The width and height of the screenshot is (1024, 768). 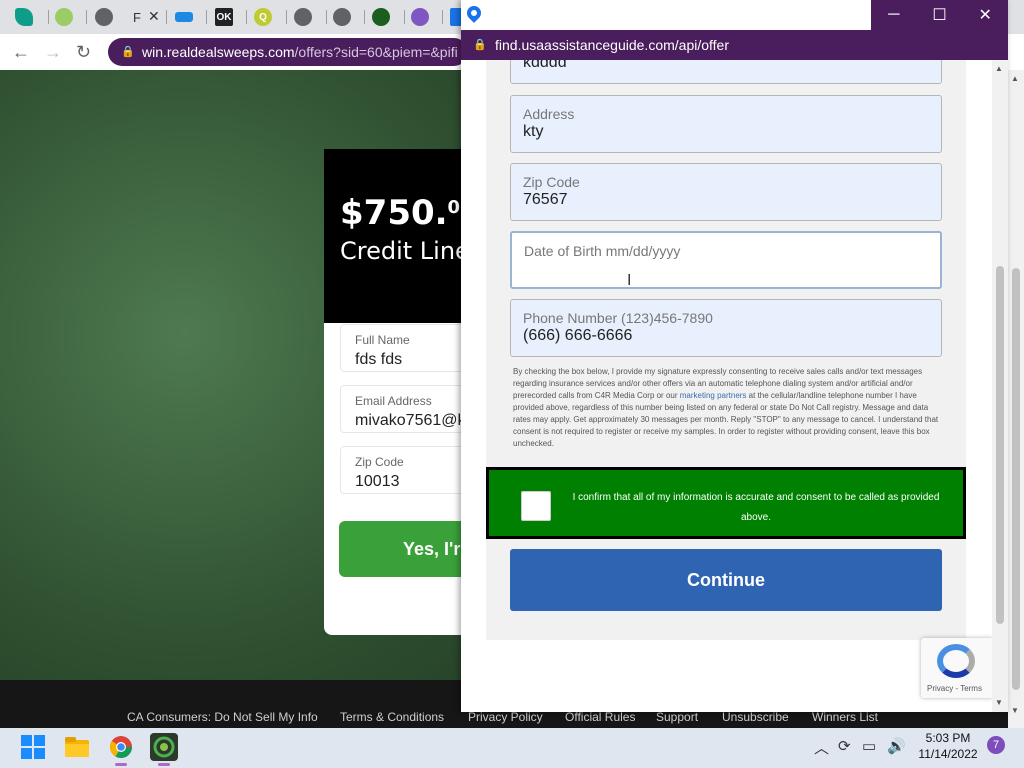 I want to click on display-icon: ▭, so click(x=869, y=746).